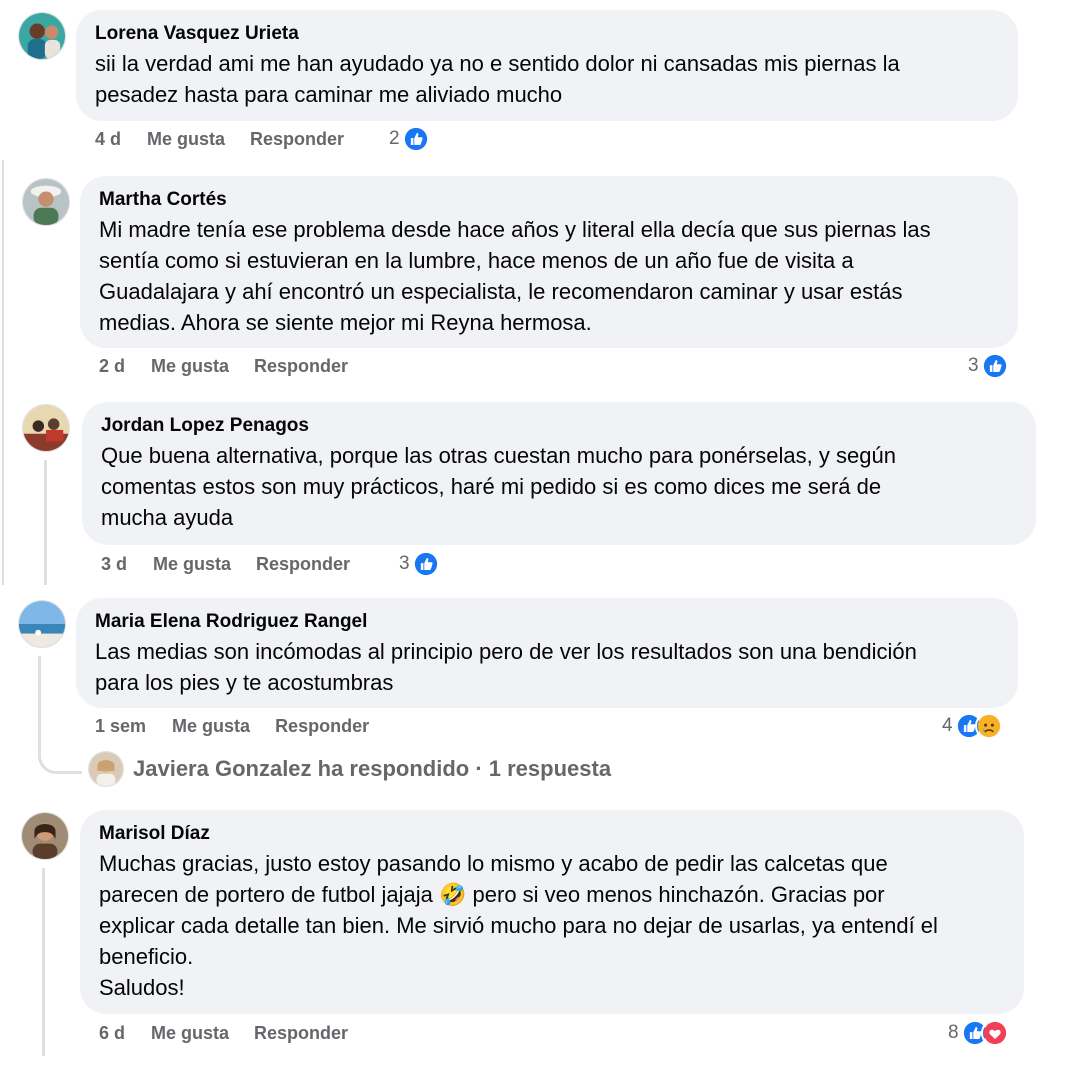 The image size is (1080, 1080). What do you see at coordinates (978, 1033) in the screenshot?
I see `reaction-summary: 8` at bounding box center [978, 1033].